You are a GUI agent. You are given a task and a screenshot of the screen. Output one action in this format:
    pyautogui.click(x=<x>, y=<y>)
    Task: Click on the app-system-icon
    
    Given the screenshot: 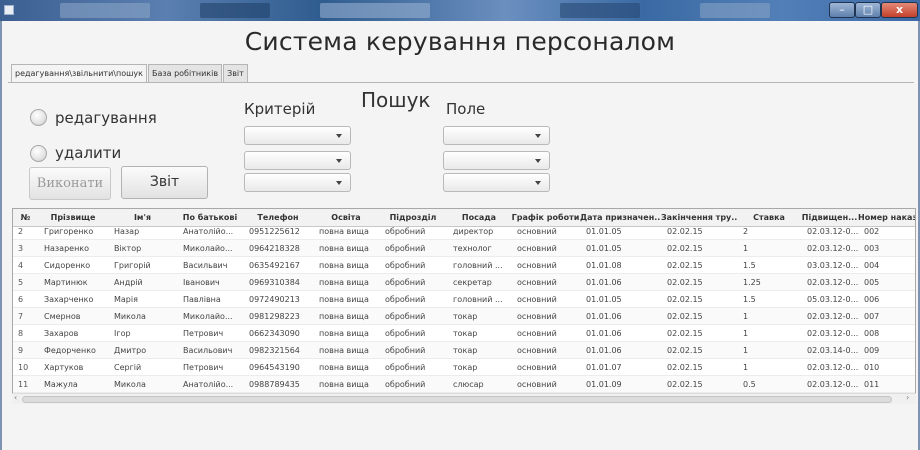 What is the action you would take?
    pyautogui.click(x=9, y=10)
    